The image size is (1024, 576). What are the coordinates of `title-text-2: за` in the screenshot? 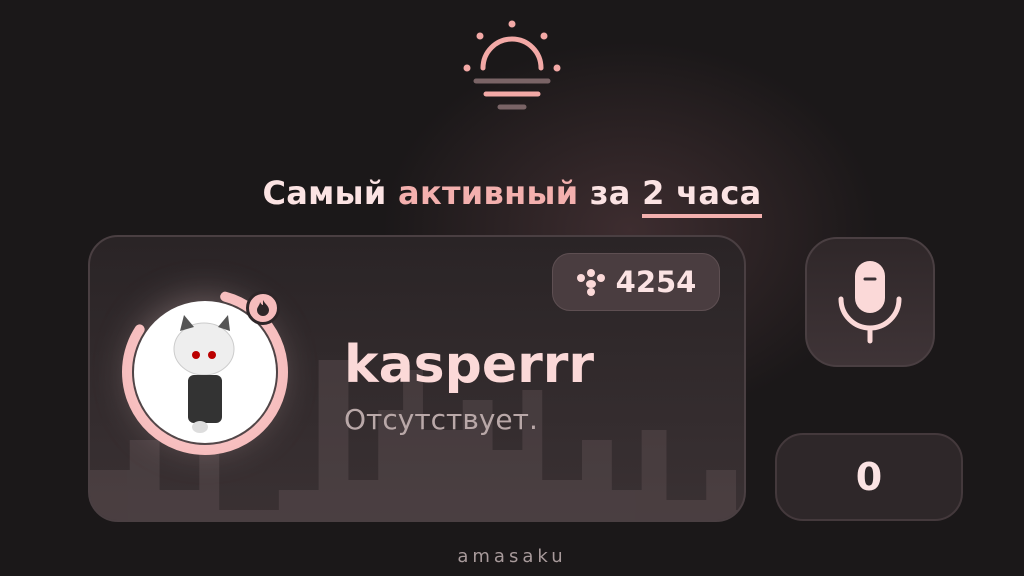 It's located at (610, 193).